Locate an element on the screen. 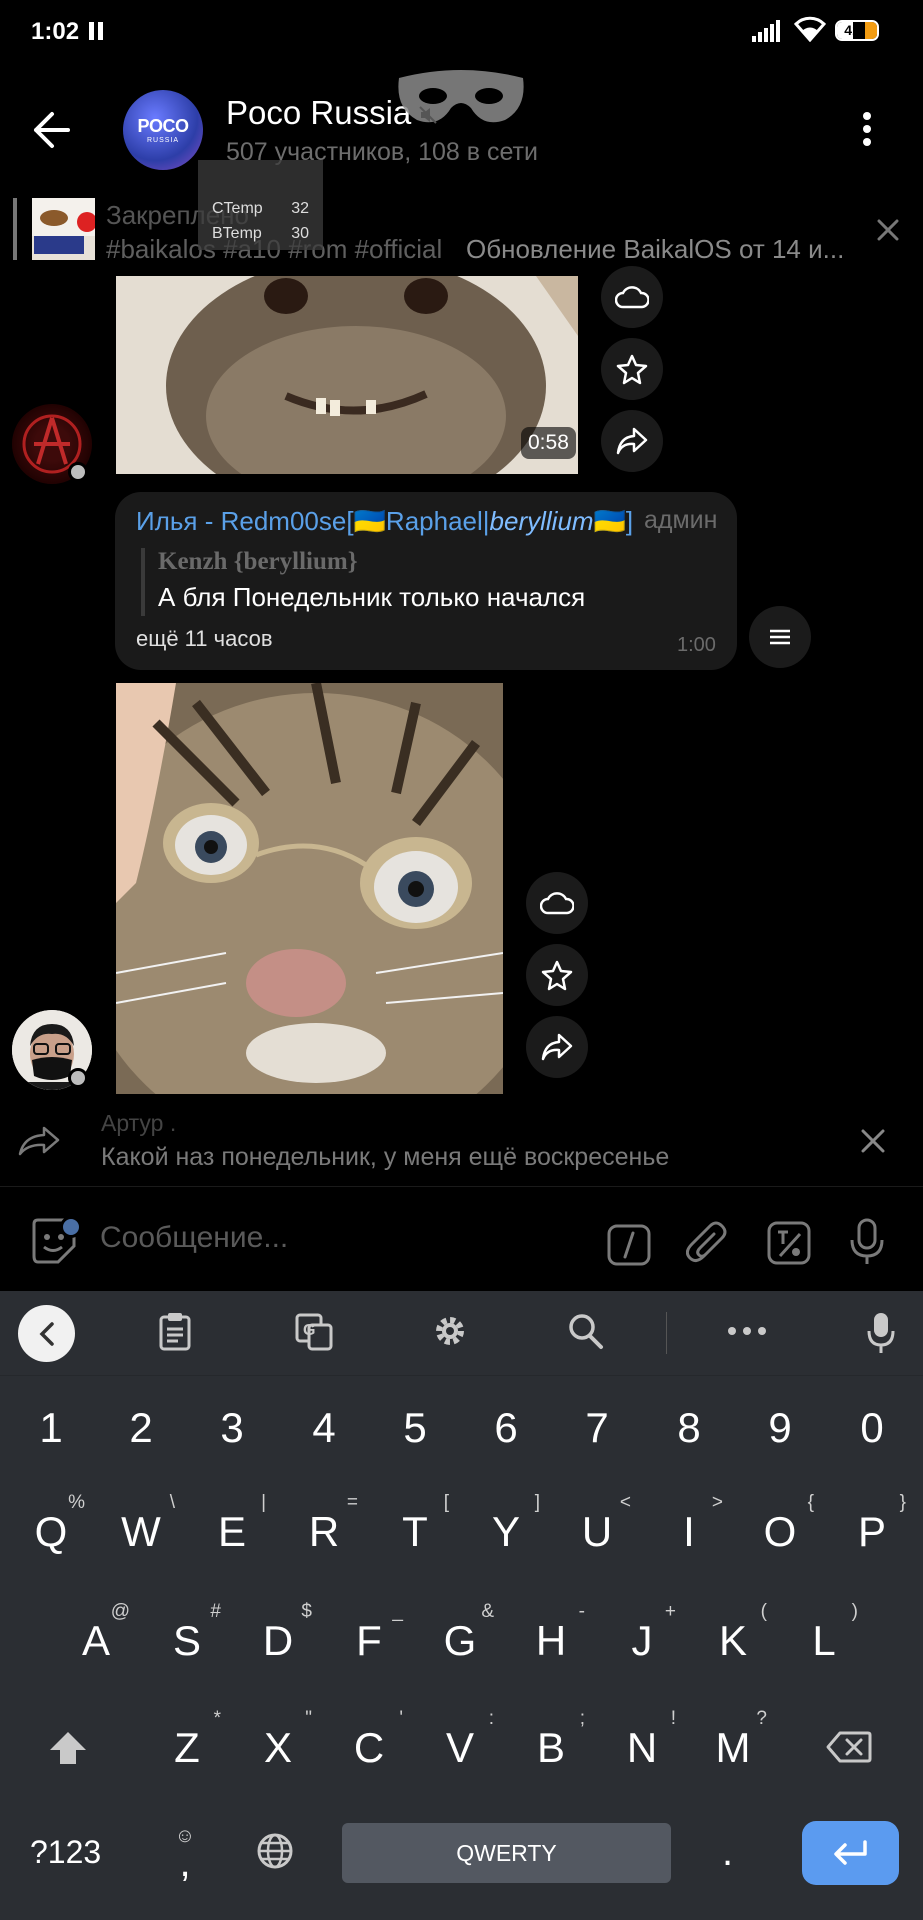 The height and width of the screenshot is (1920, 923). save-to-cloud-button is located at coordinates (632, 297).